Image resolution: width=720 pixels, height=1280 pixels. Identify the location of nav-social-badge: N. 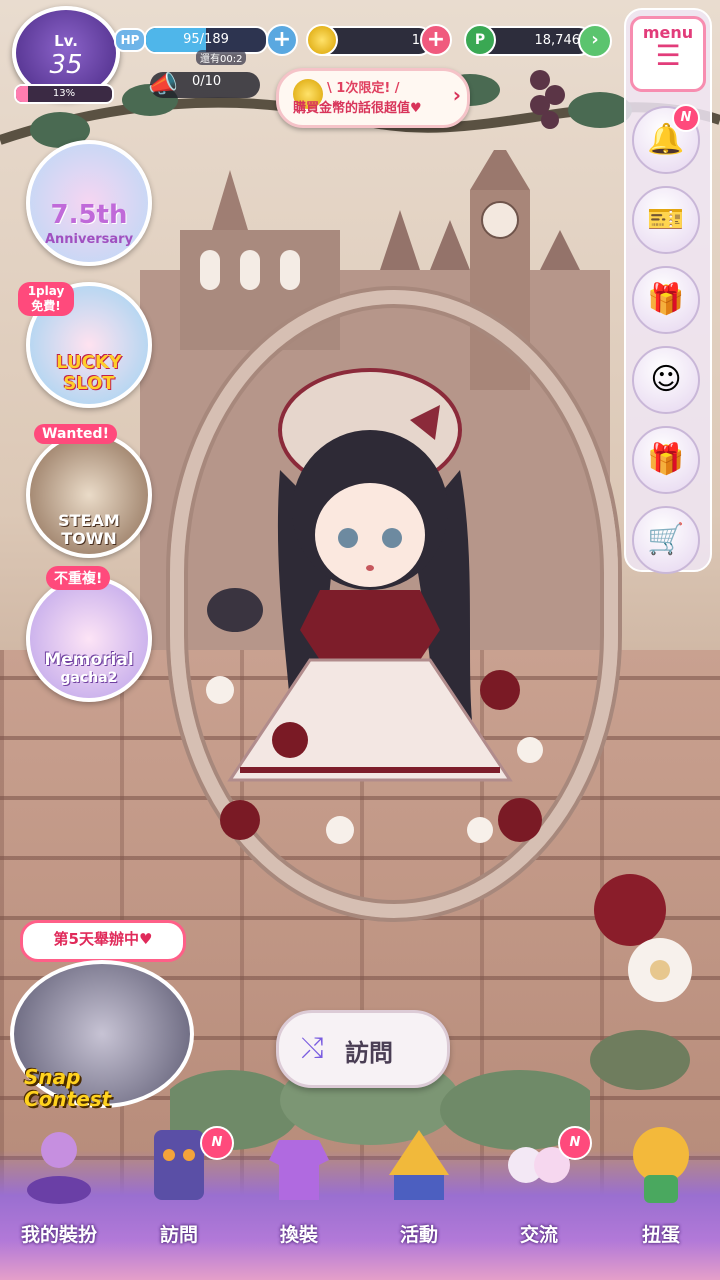
(575, 1143).